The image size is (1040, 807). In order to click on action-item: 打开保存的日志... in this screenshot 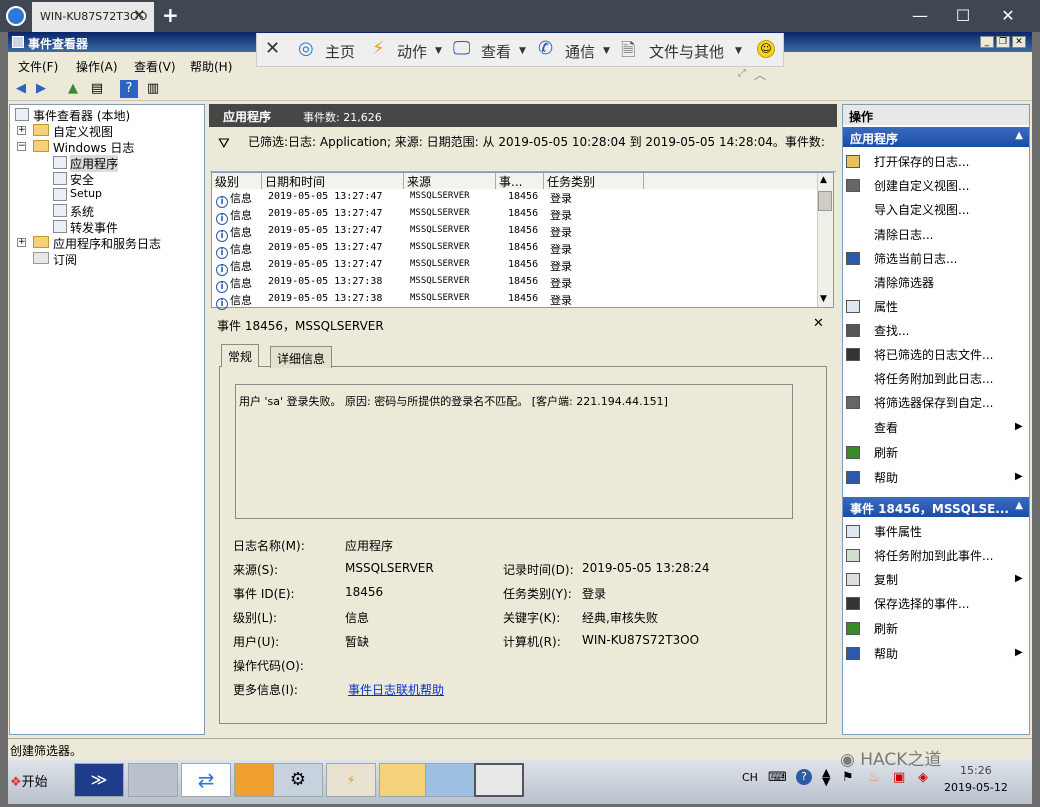, I will do `click(907, 161)`.